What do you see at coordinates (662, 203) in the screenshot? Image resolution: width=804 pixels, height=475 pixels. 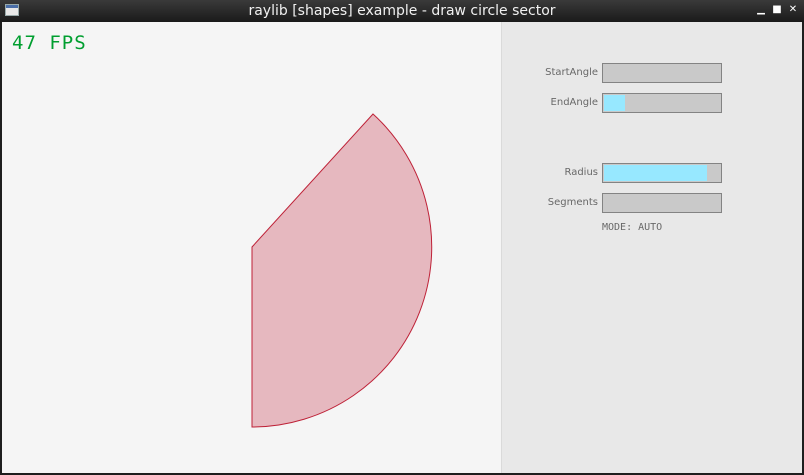 I see `segments-slider` at bounding box center [662, 203].